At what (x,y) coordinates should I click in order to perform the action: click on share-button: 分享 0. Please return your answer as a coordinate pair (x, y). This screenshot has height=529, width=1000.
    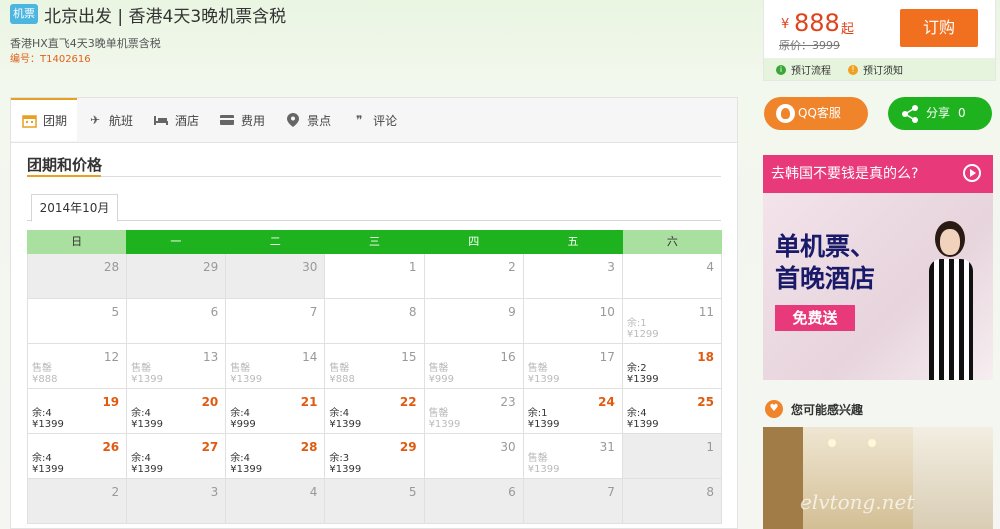
    Looking at the image, I should click on (940, 113).